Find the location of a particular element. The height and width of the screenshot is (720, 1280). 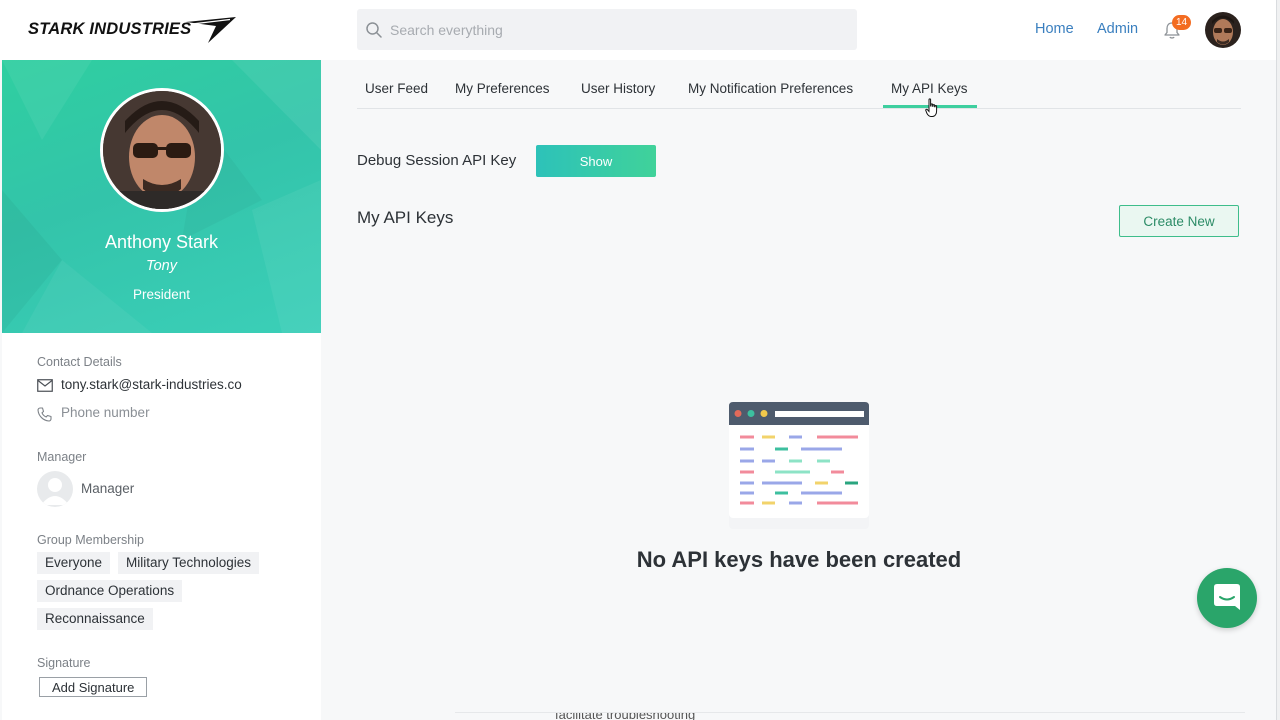

logo-swoosh-icon is located at coordinates (211, 30).